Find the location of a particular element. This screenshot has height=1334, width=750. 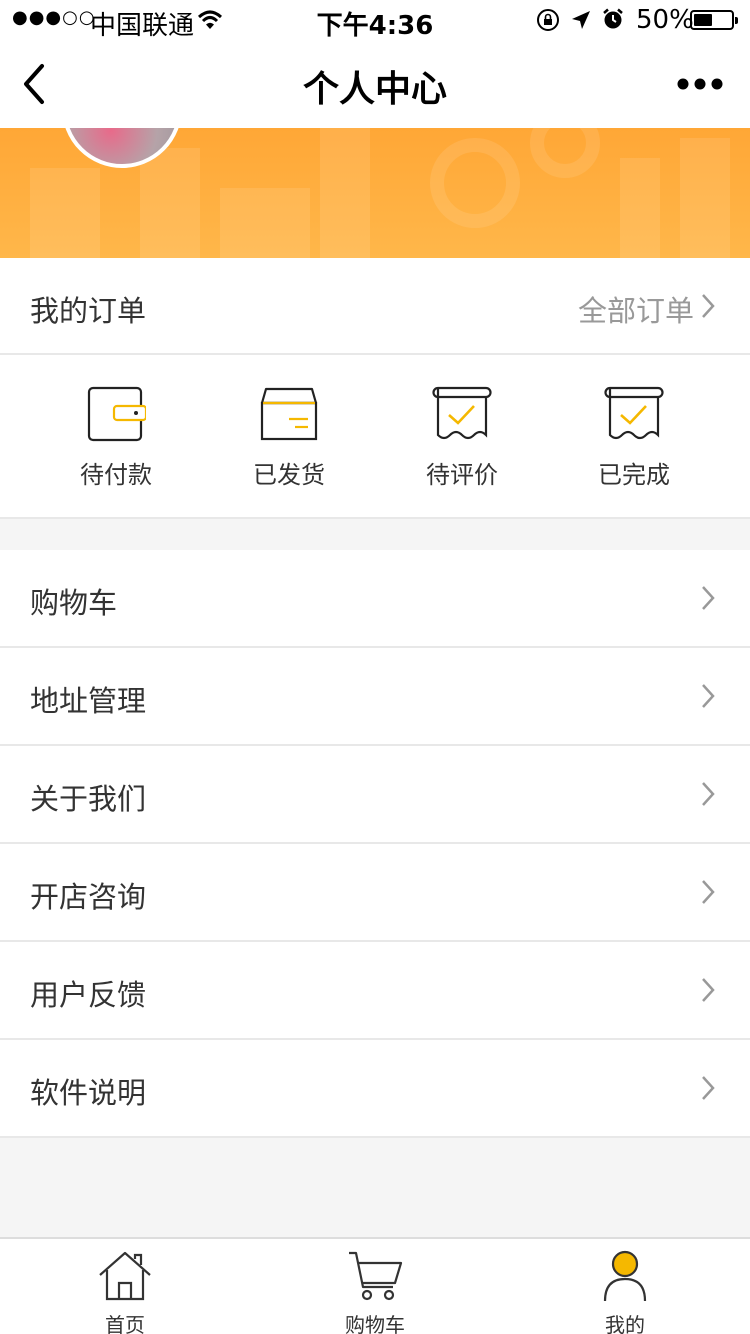

location-arrow-icon is located at coordinates (581, 23).